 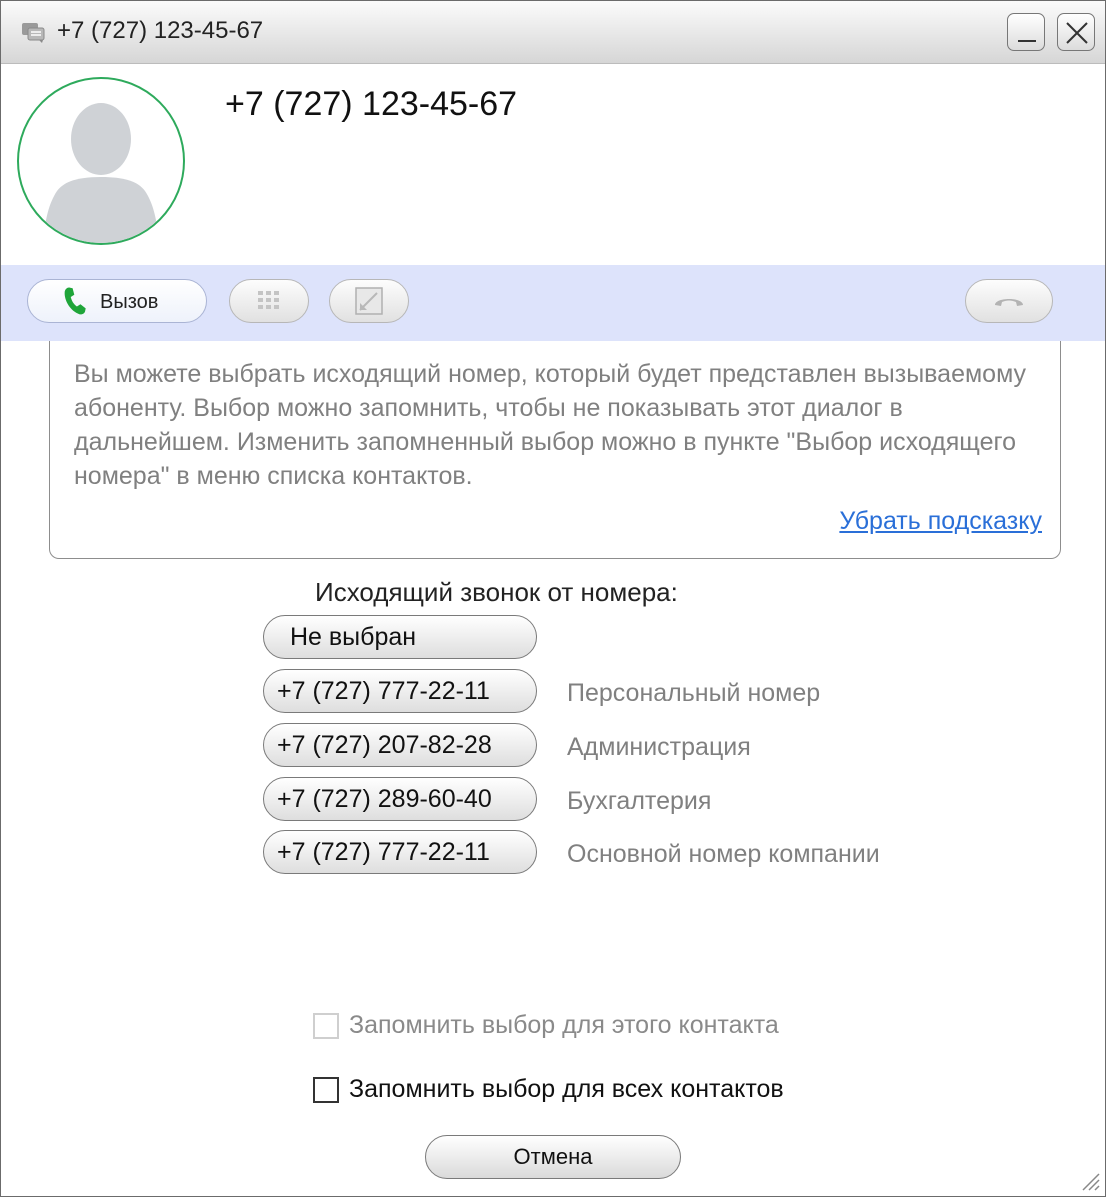 I want to click on remember-contact-checkbox, so click(x=326, y=1026).